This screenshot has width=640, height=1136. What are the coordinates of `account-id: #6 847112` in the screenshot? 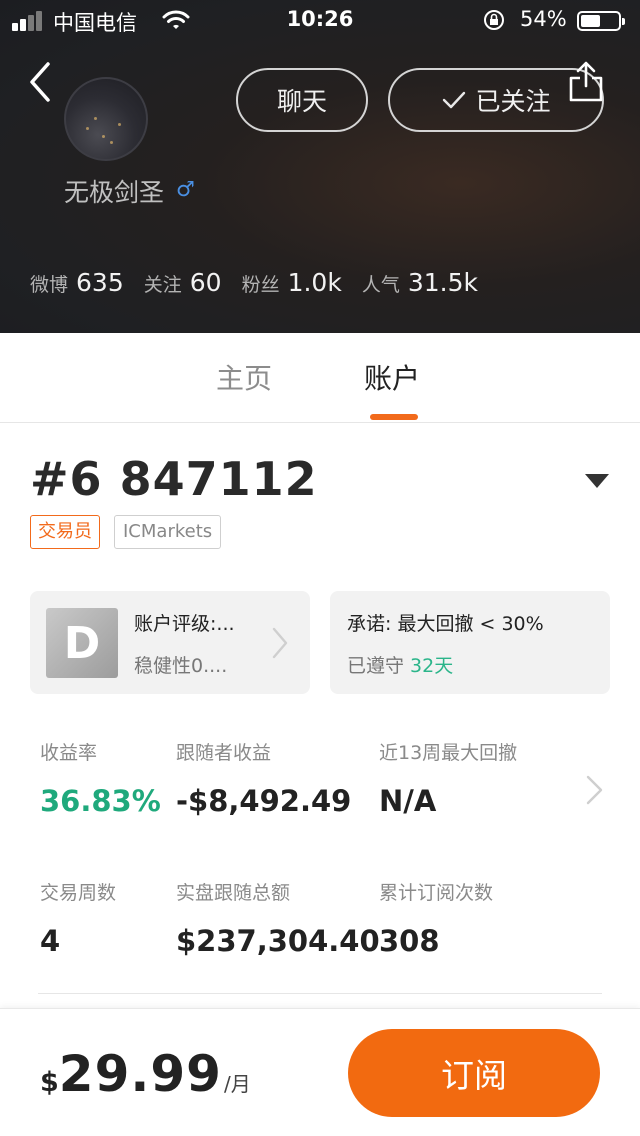 It's located at (174, 479).